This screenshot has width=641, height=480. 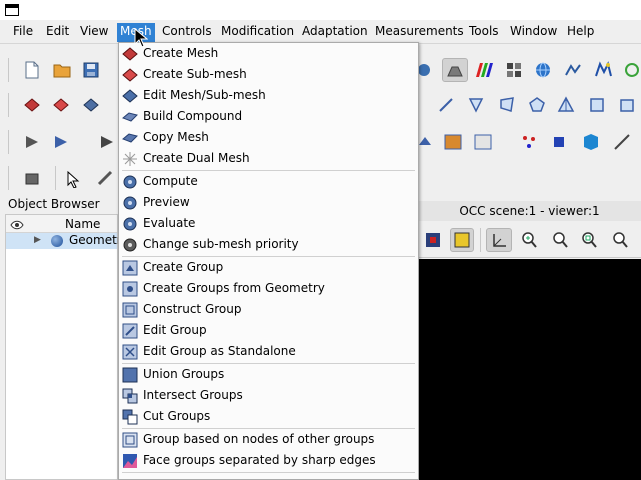 I want to click on tree-item-label: Geometr, so click(x=95, y=240).